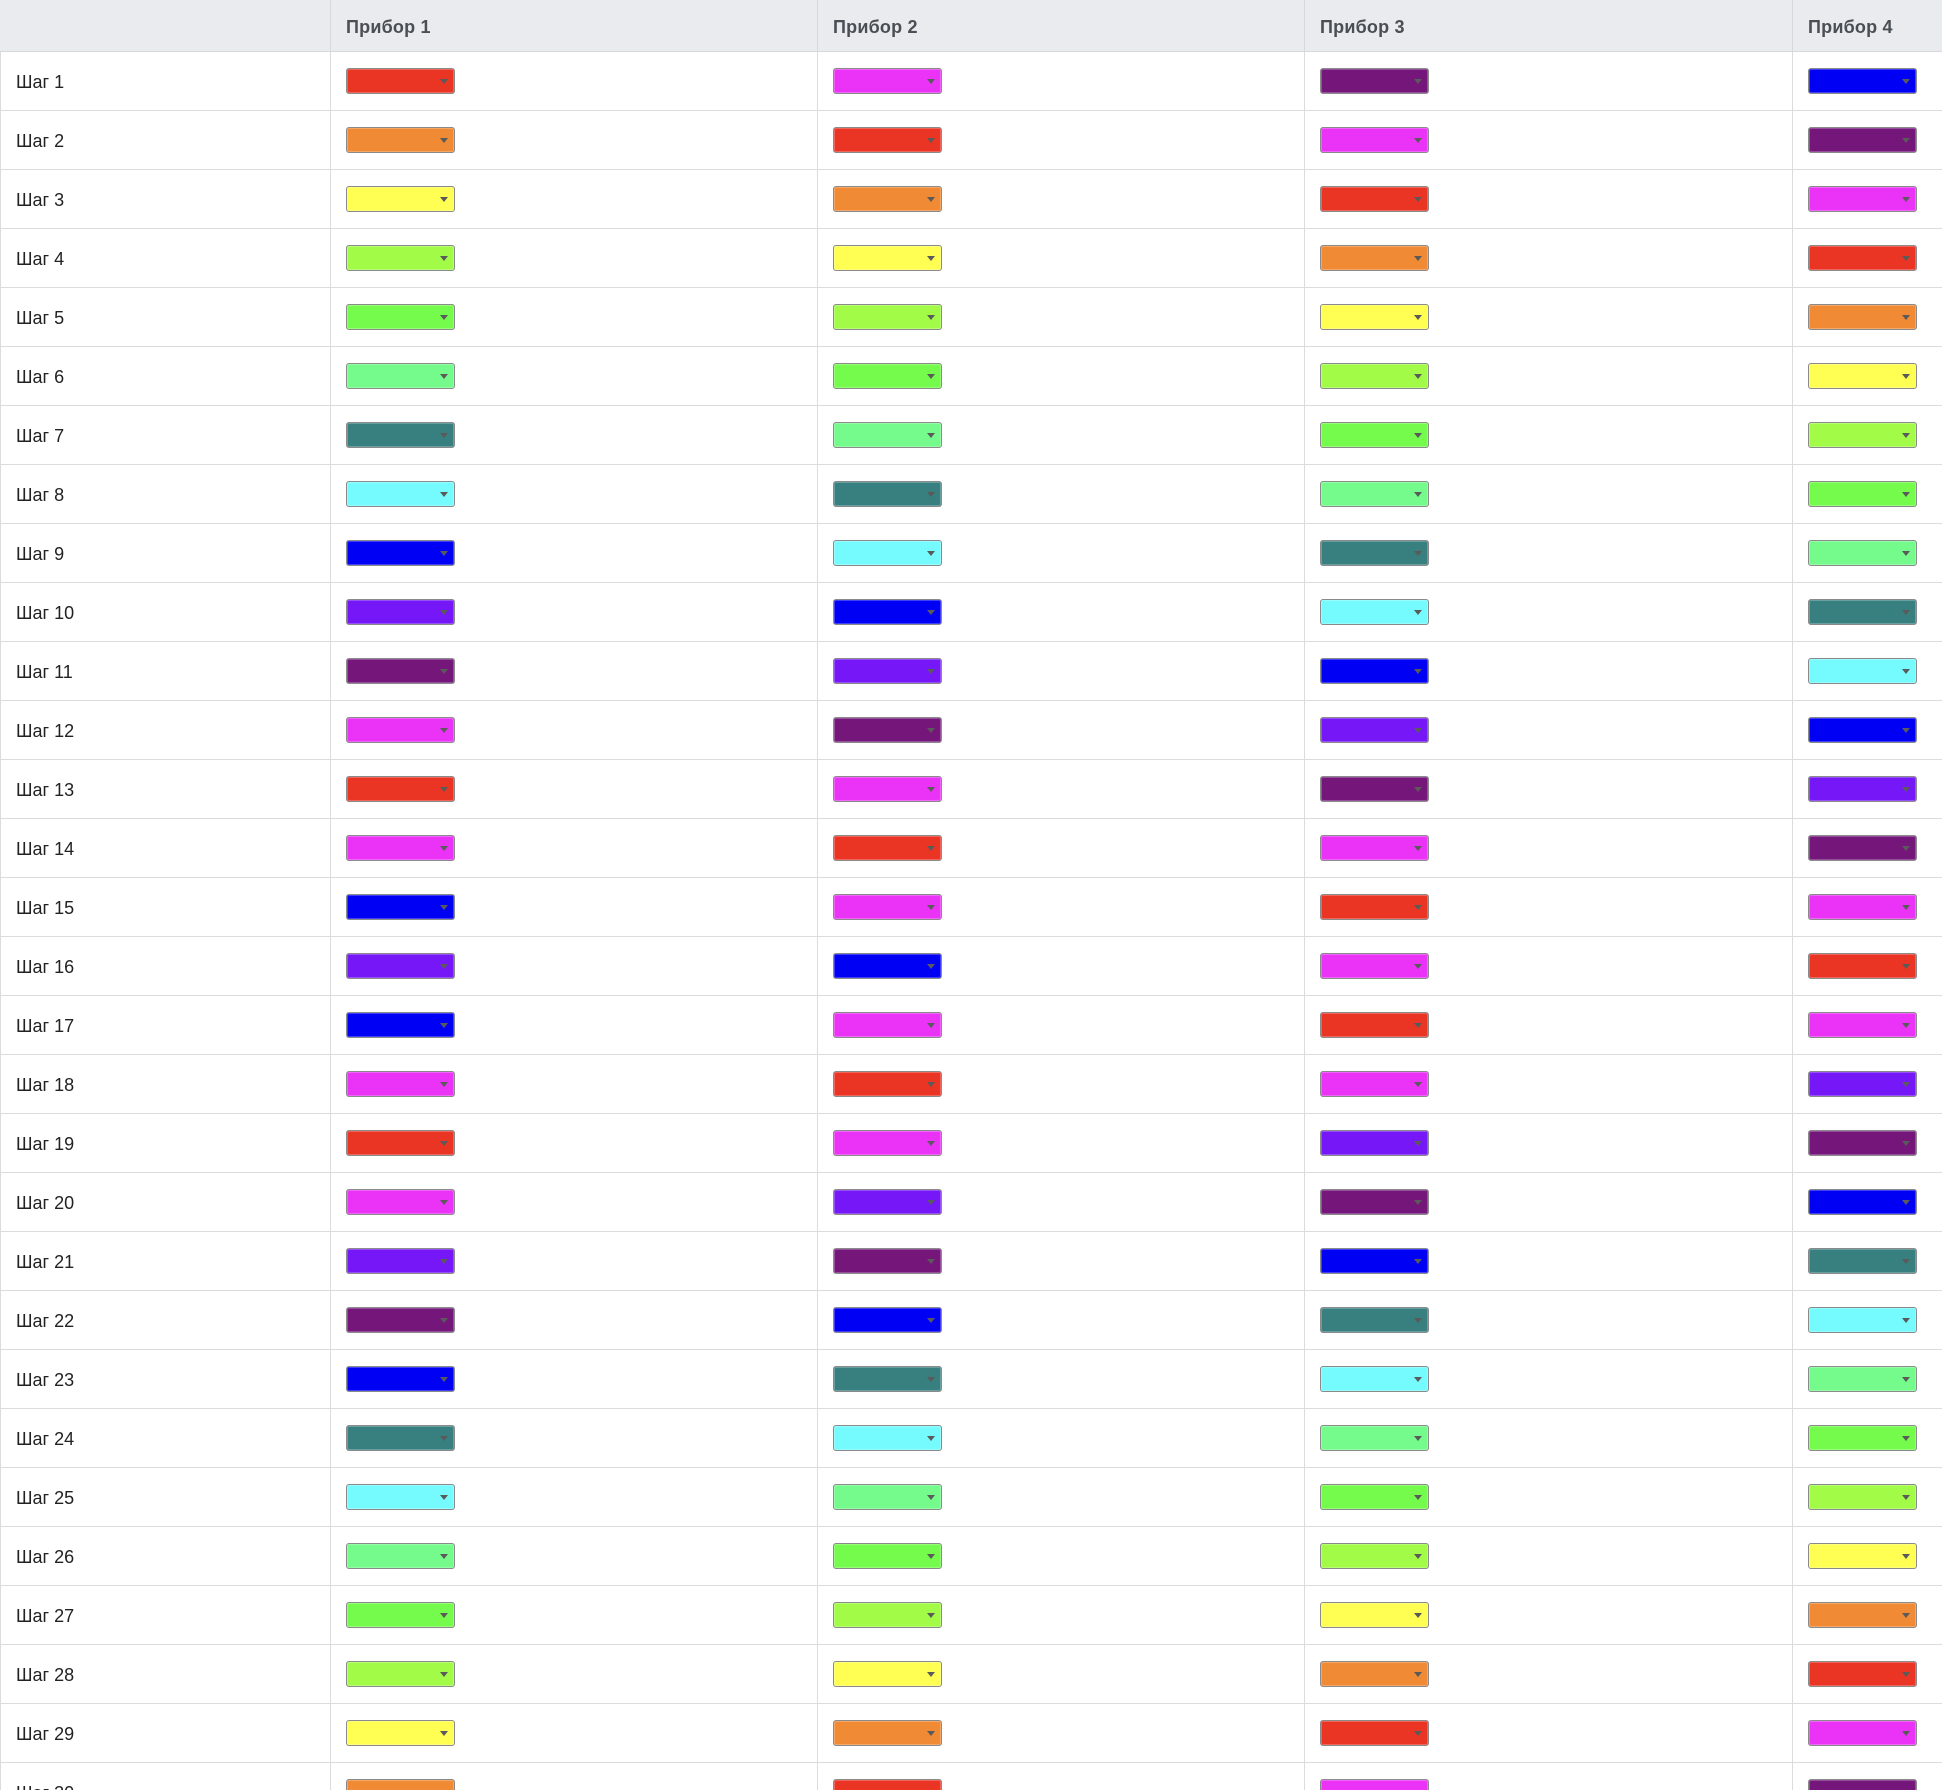 The image size is (1942, 1790). Describe the element at coordinates (1061, 26) in the screenshot. I see `header-column-device-2: Прибор 2` at that location.